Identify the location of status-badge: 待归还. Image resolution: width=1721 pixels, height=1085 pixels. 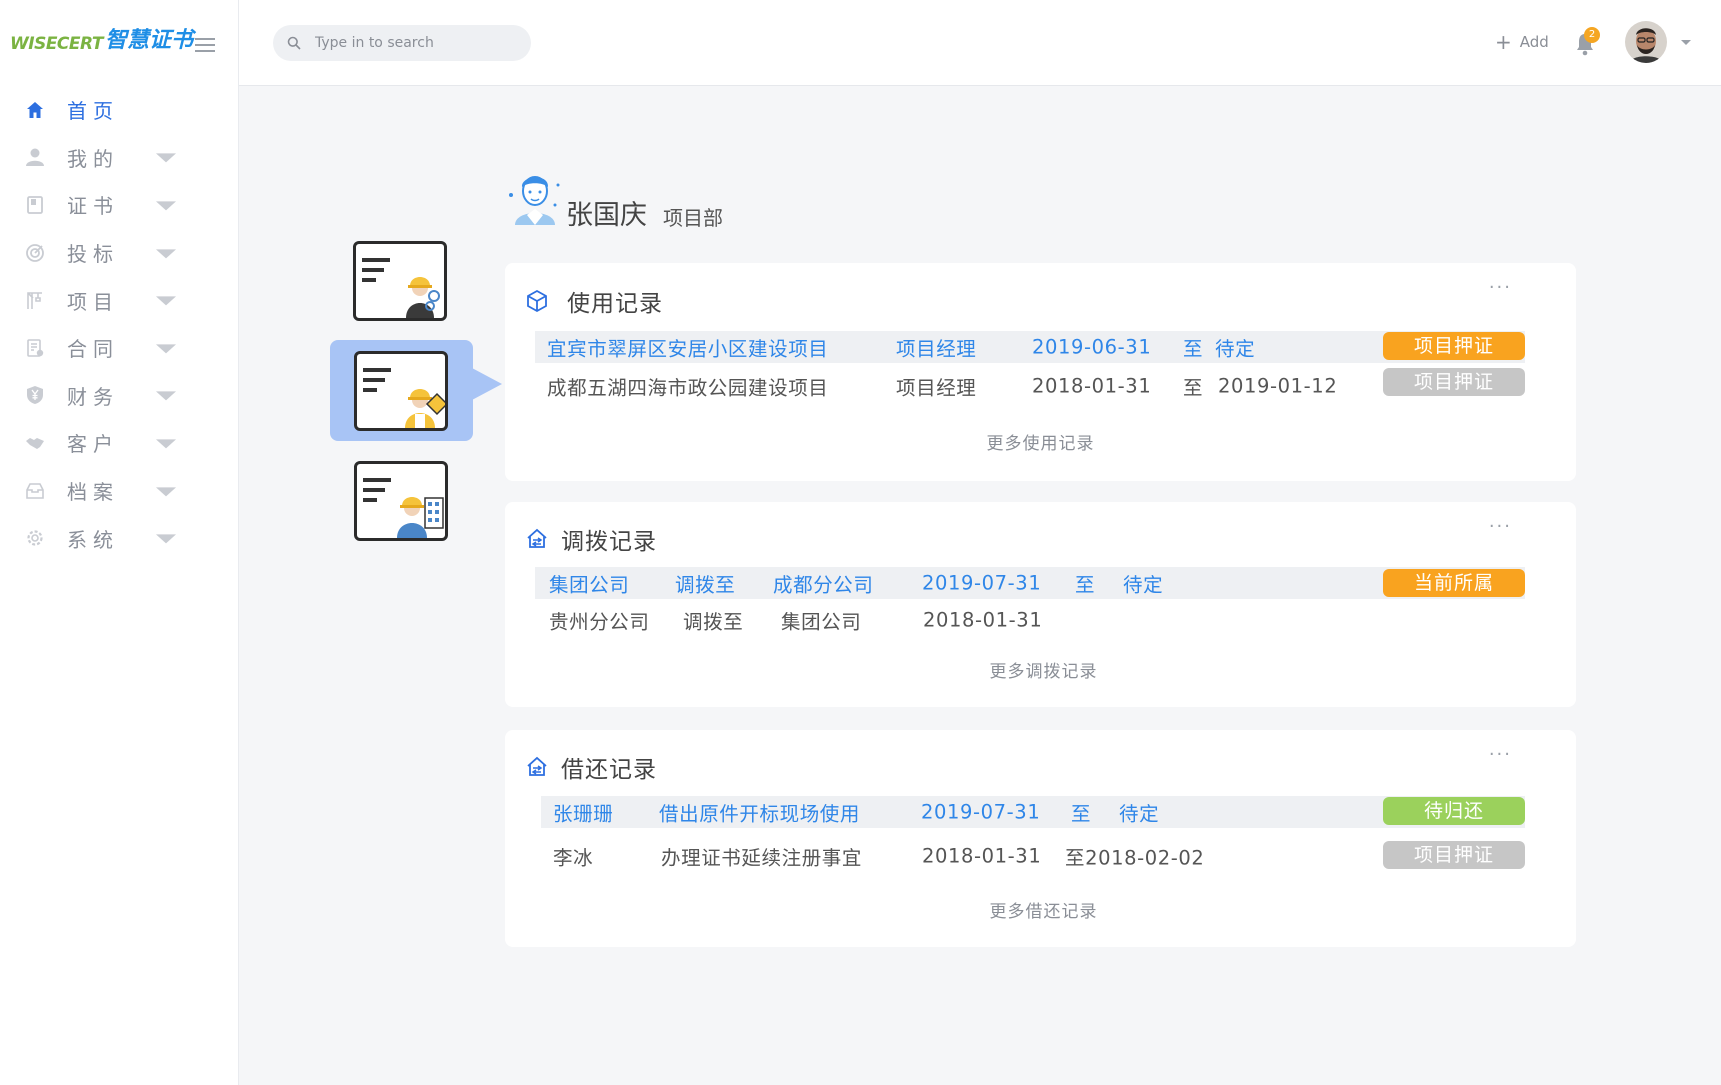
(1454, 811).